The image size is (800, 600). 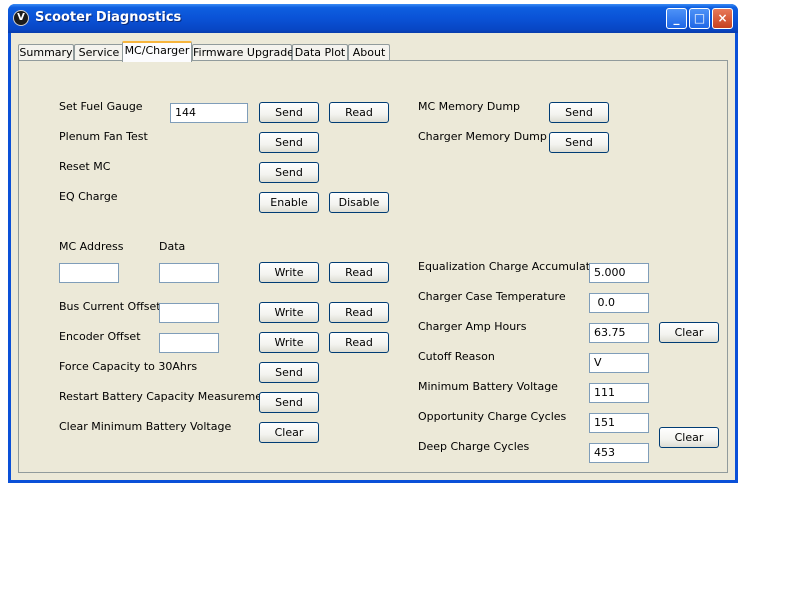 What do you see at coordinates (456, 356) in the screenshot?
I see `cutoff-reason-label: Cutoff Reason` at bounding box center [456, 356].